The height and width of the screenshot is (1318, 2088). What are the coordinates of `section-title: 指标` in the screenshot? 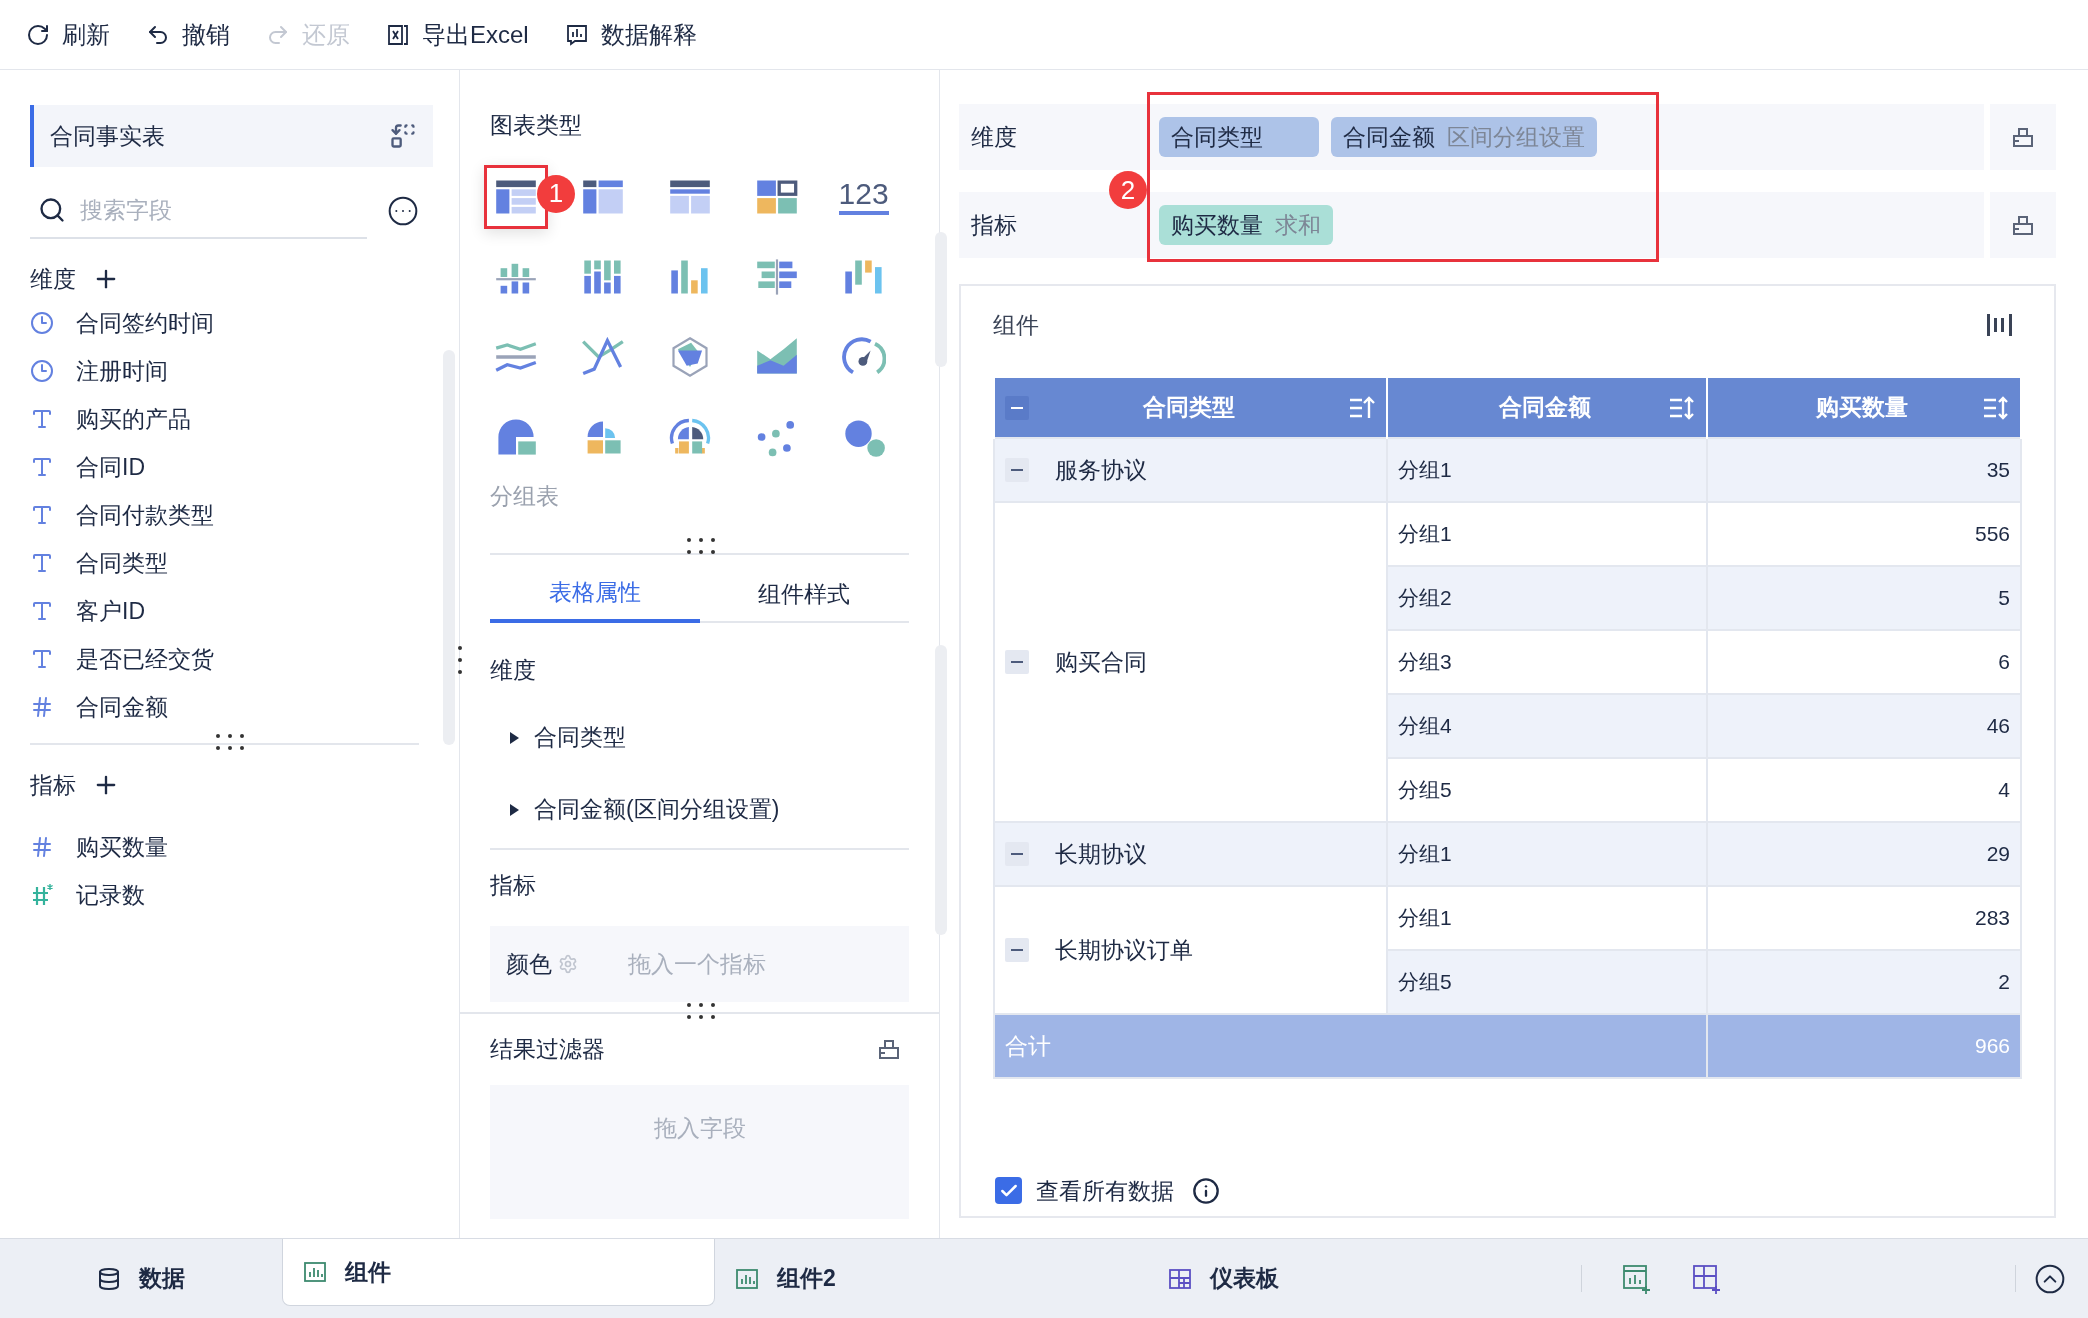 It's located at (513, 884).